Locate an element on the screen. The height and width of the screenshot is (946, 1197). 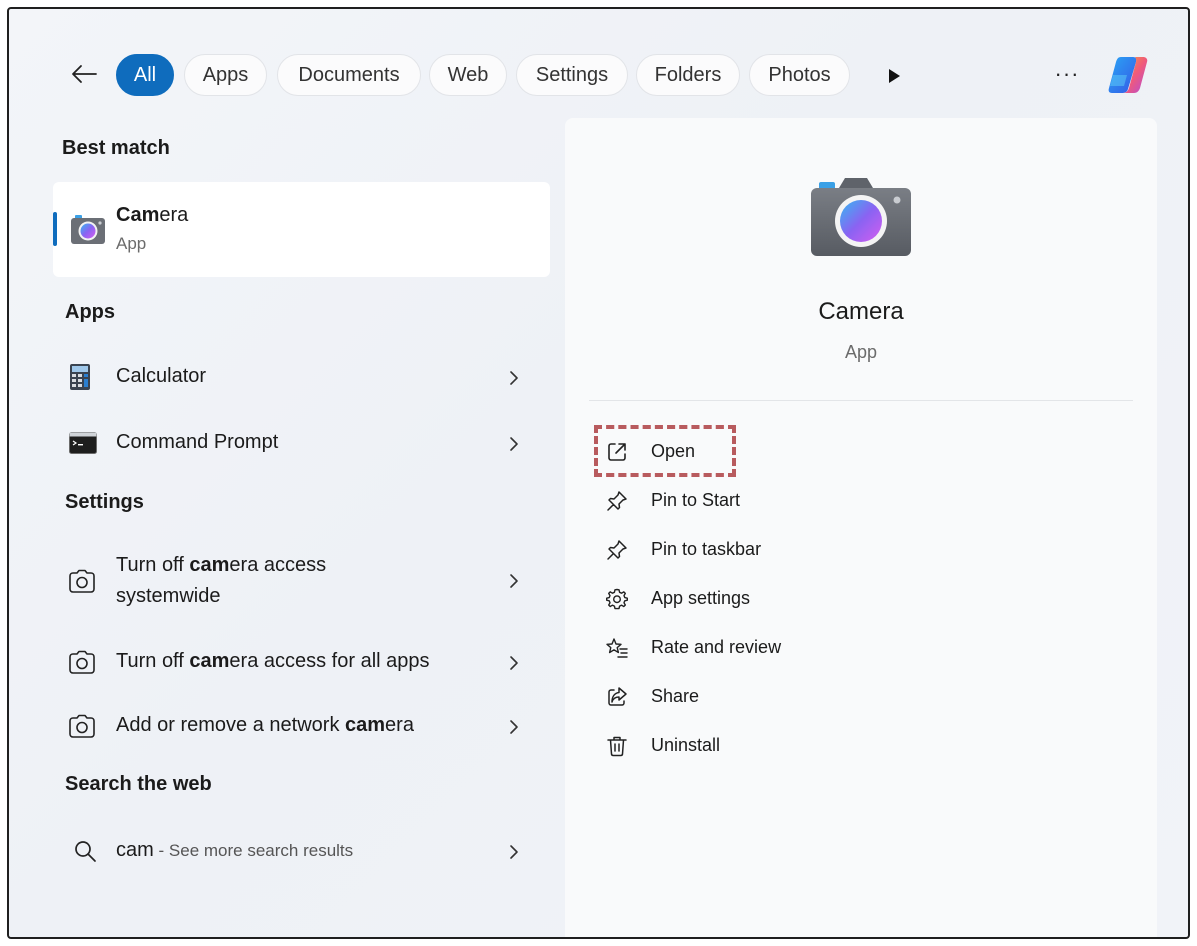
setting-item-label: Turn off camera access for all apps is located at coordinates (273, 661).